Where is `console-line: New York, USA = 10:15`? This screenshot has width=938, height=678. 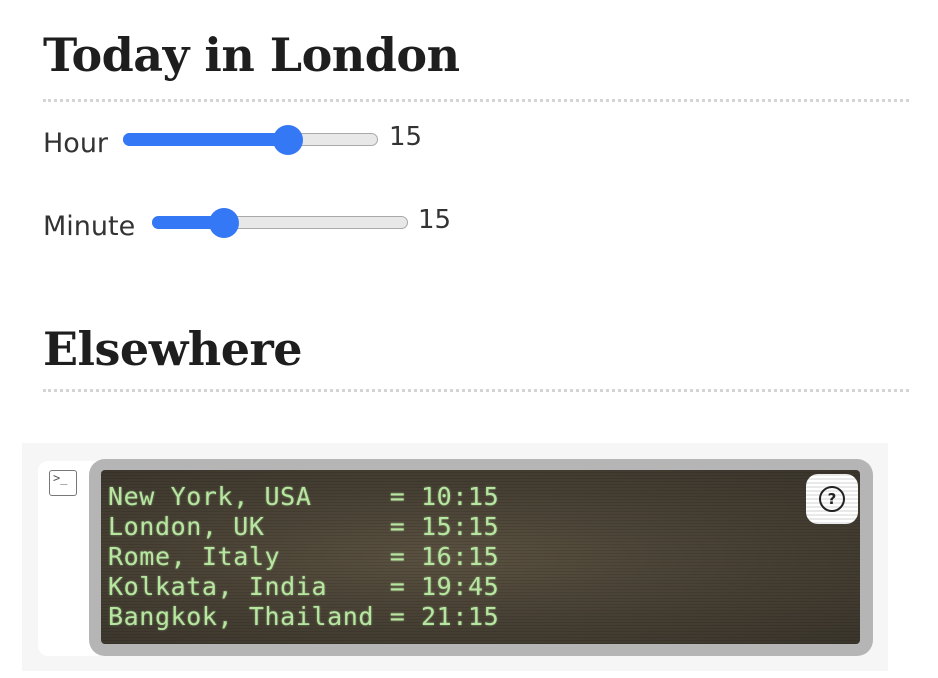
console-line: New York, USA = 10:15 is located at coordinates (304, 496).